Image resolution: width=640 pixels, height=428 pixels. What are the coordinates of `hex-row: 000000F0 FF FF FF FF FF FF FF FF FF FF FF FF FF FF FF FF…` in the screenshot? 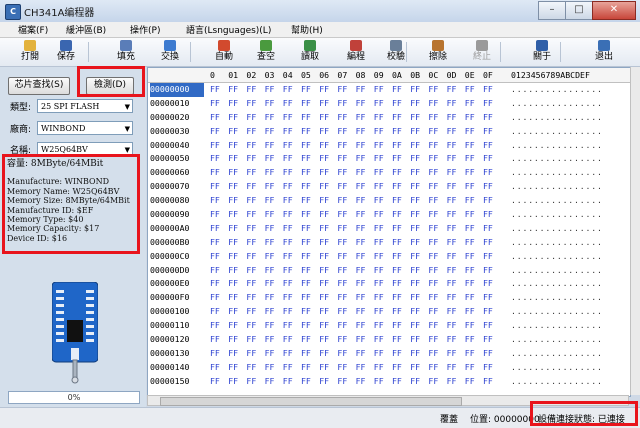 It's located at (389, 298).